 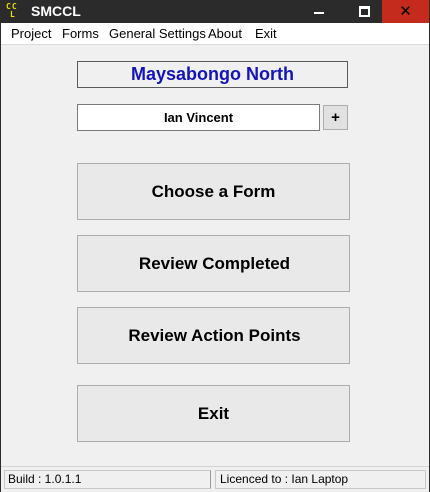 I want to click on app-icon-letters-bottom: L, so click(x=12, y=14).